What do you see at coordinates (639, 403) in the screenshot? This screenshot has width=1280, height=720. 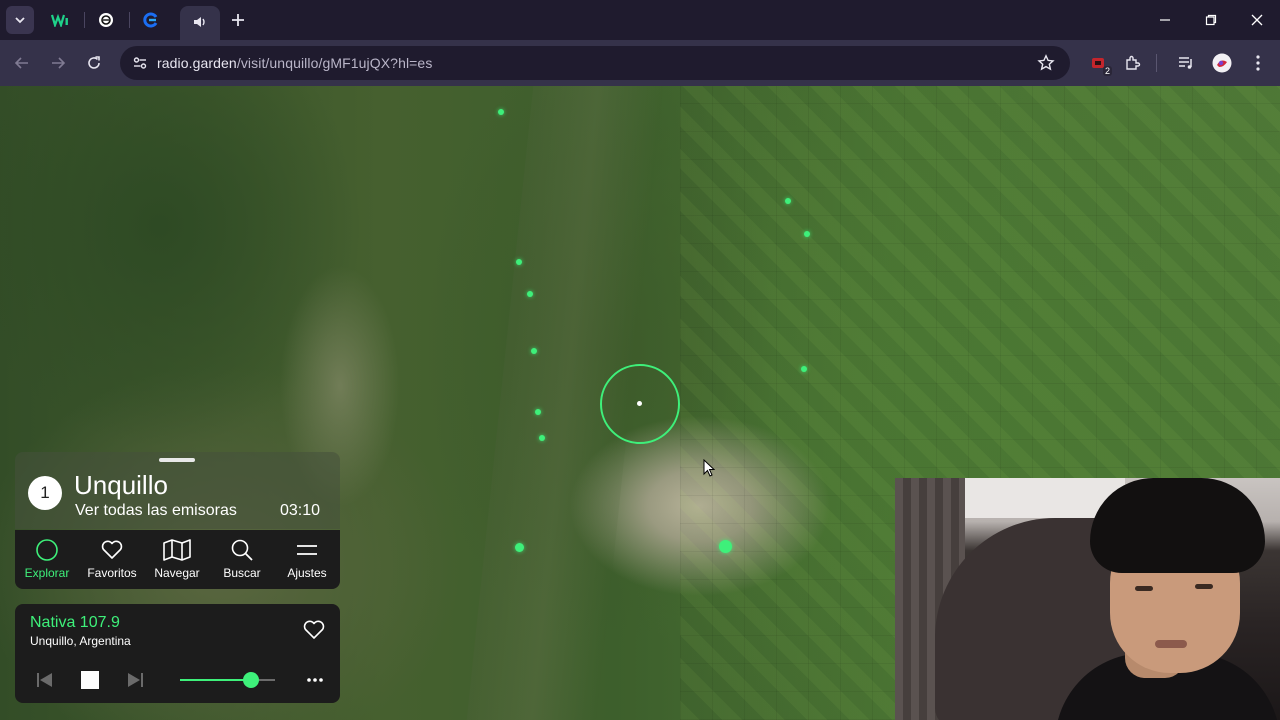 I see `selected-station-dot` at bounding box center [639, 403].